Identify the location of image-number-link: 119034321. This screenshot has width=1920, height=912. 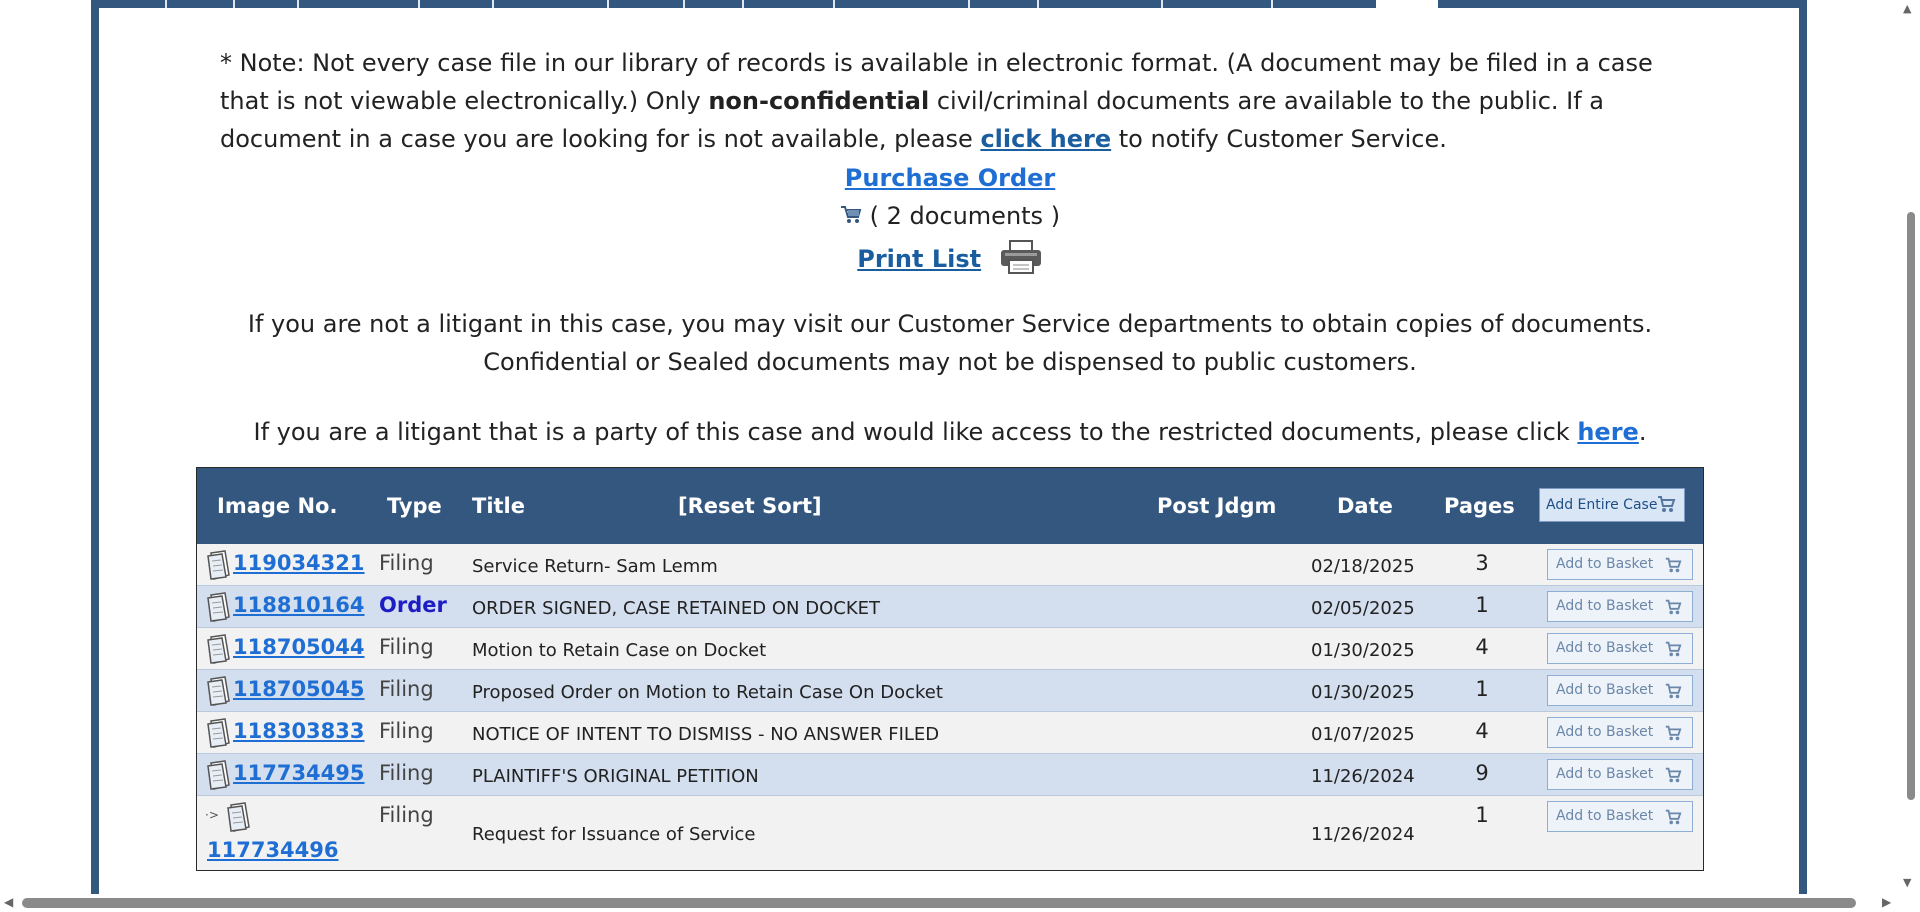
(299, 563).